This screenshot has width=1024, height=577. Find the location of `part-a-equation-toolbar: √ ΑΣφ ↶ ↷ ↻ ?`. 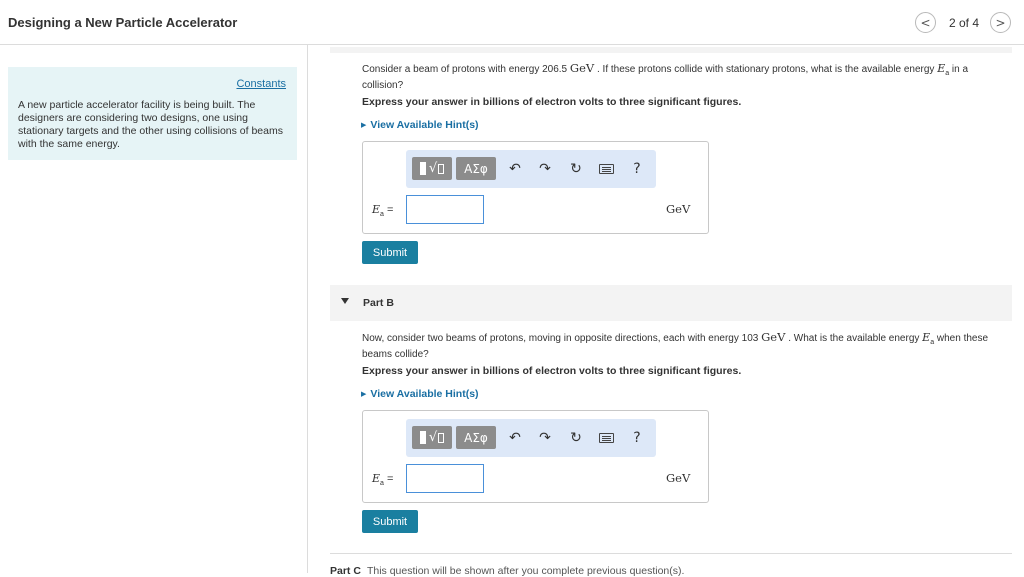

part-a-equation-toolbar: √ ΑΣφ ↶ ↷ ↻ ? is located at coordinates (531, 169).